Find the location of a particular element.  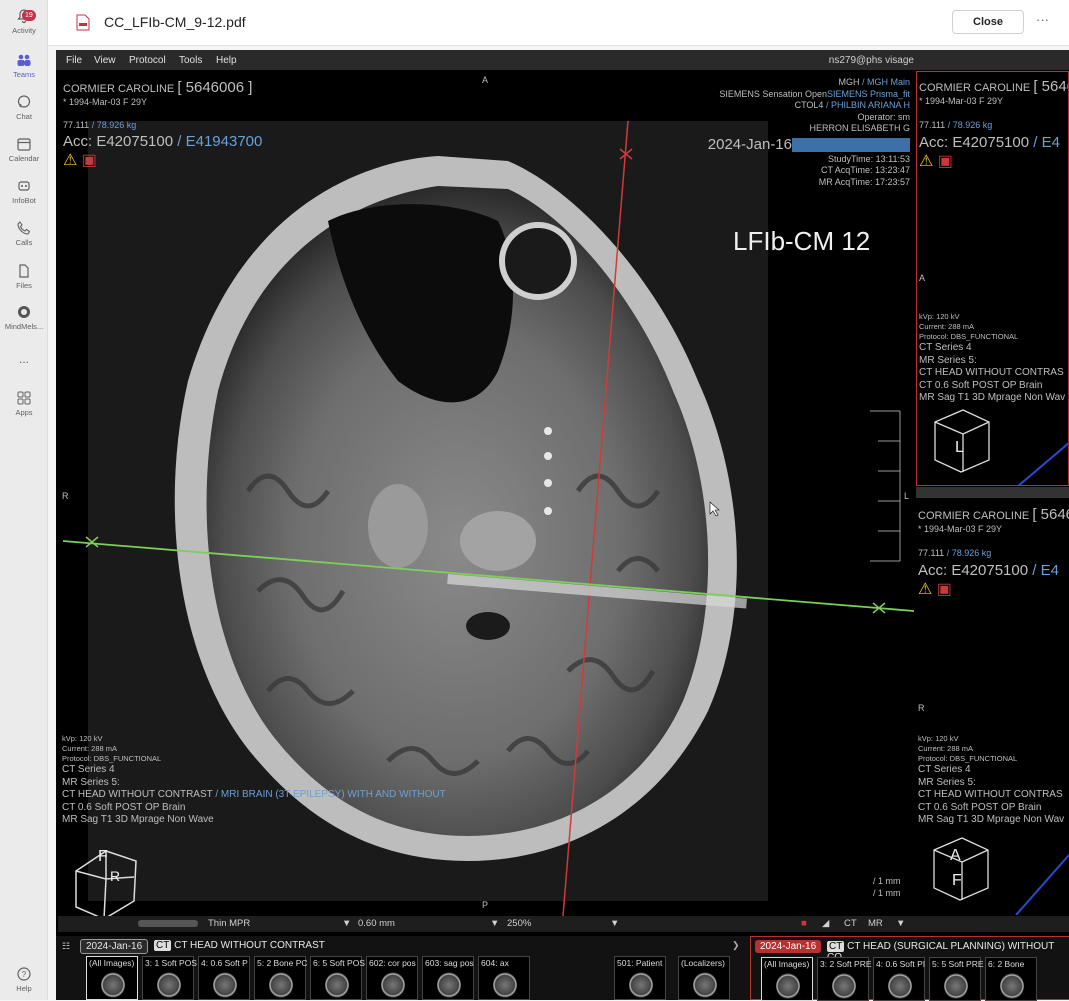

thumbnail-label: 6: 5 Soft POS is located at coordinates (339, 963).